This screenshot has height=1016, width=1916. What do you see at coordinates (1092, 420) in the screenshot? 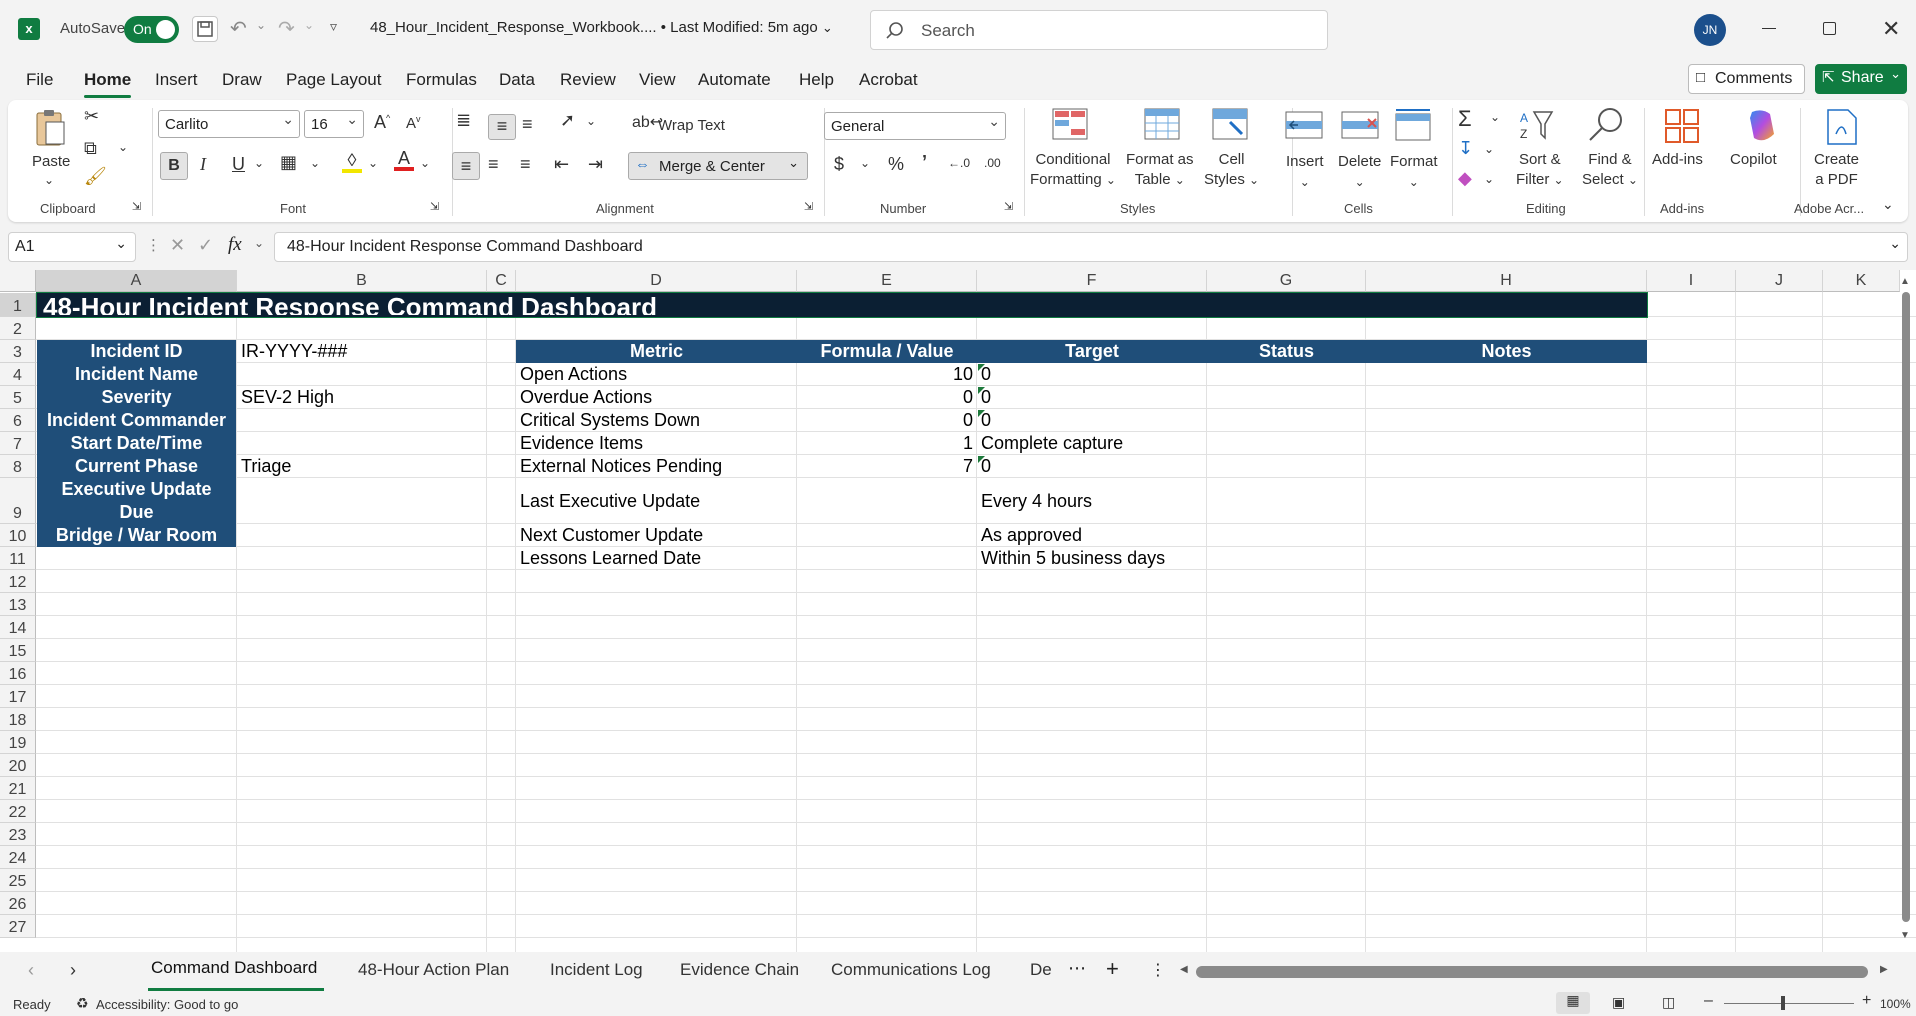
I see `metric-target: 0` at bounding box center [1092, 420].